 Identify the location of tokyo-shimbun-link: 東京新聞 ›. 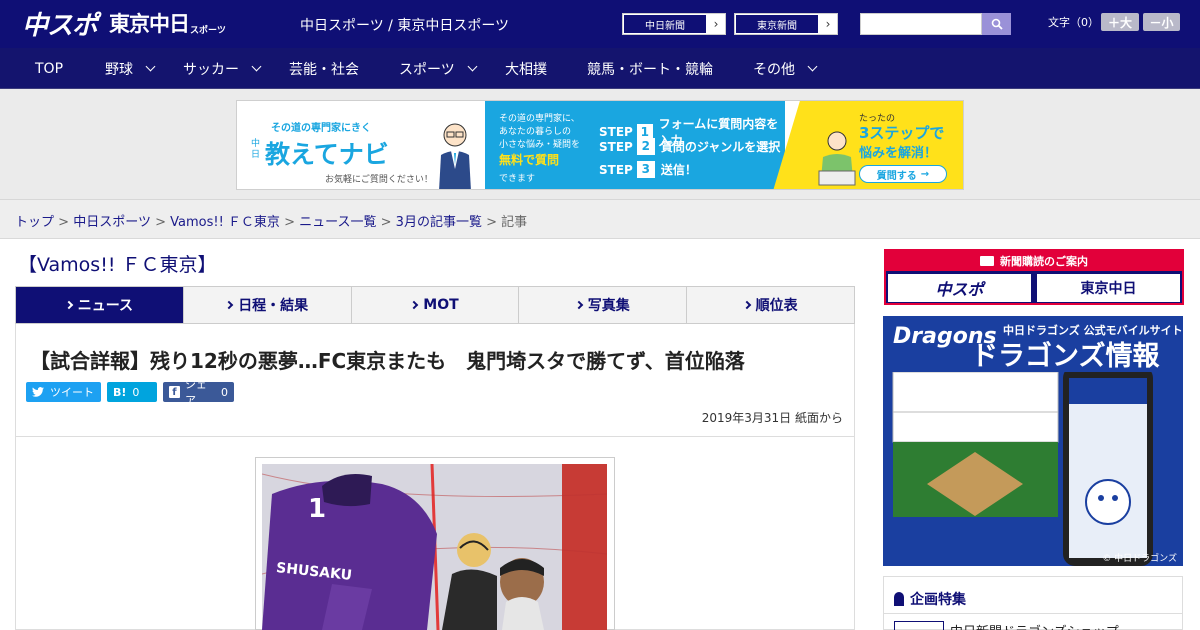
(786, 24).